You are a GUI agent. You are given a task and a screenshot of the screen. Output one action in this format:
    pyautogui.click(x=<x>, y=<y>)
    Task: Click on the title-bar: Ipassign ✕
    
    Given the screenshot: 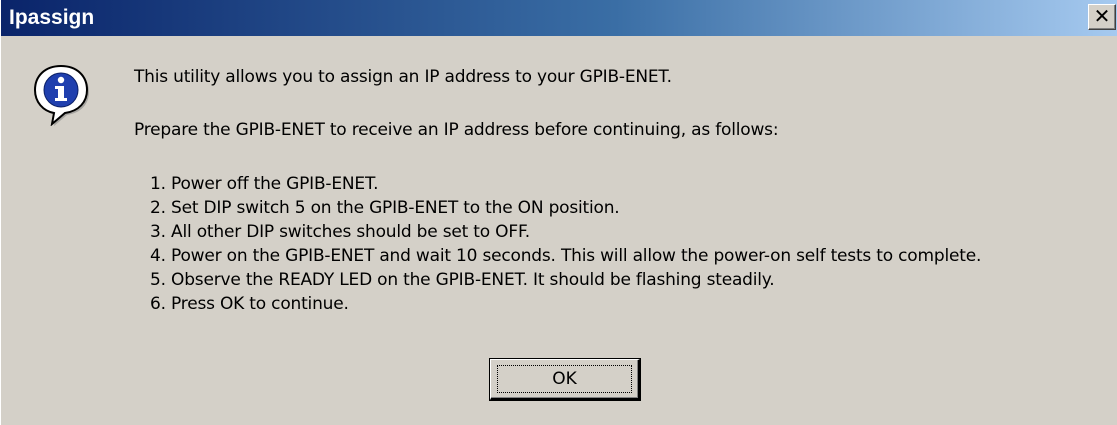 What is the action you would take?
    pyautogui.click(x=559, y=18)
    